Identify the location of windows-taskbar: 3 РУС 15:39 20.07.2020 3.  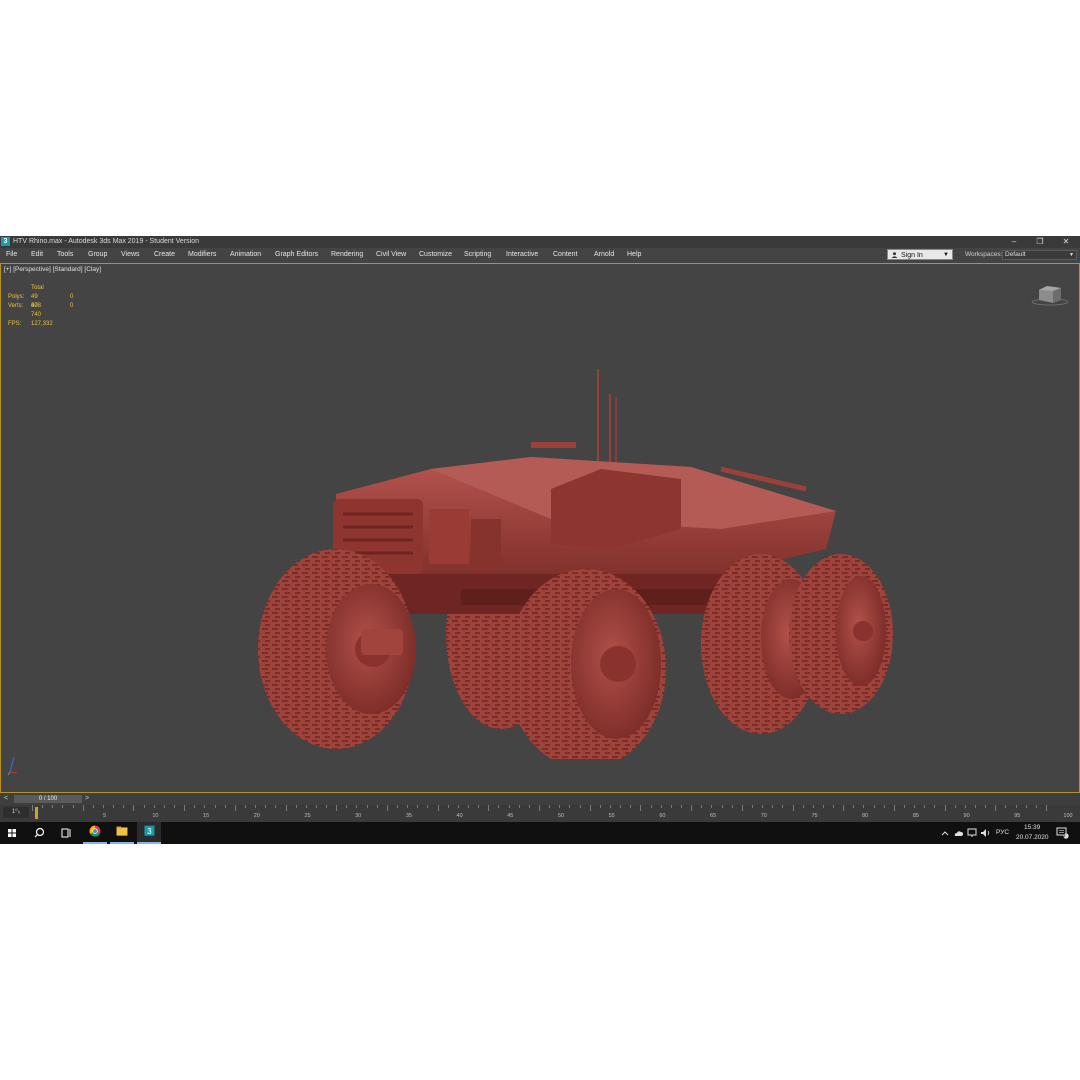
(540, 833).